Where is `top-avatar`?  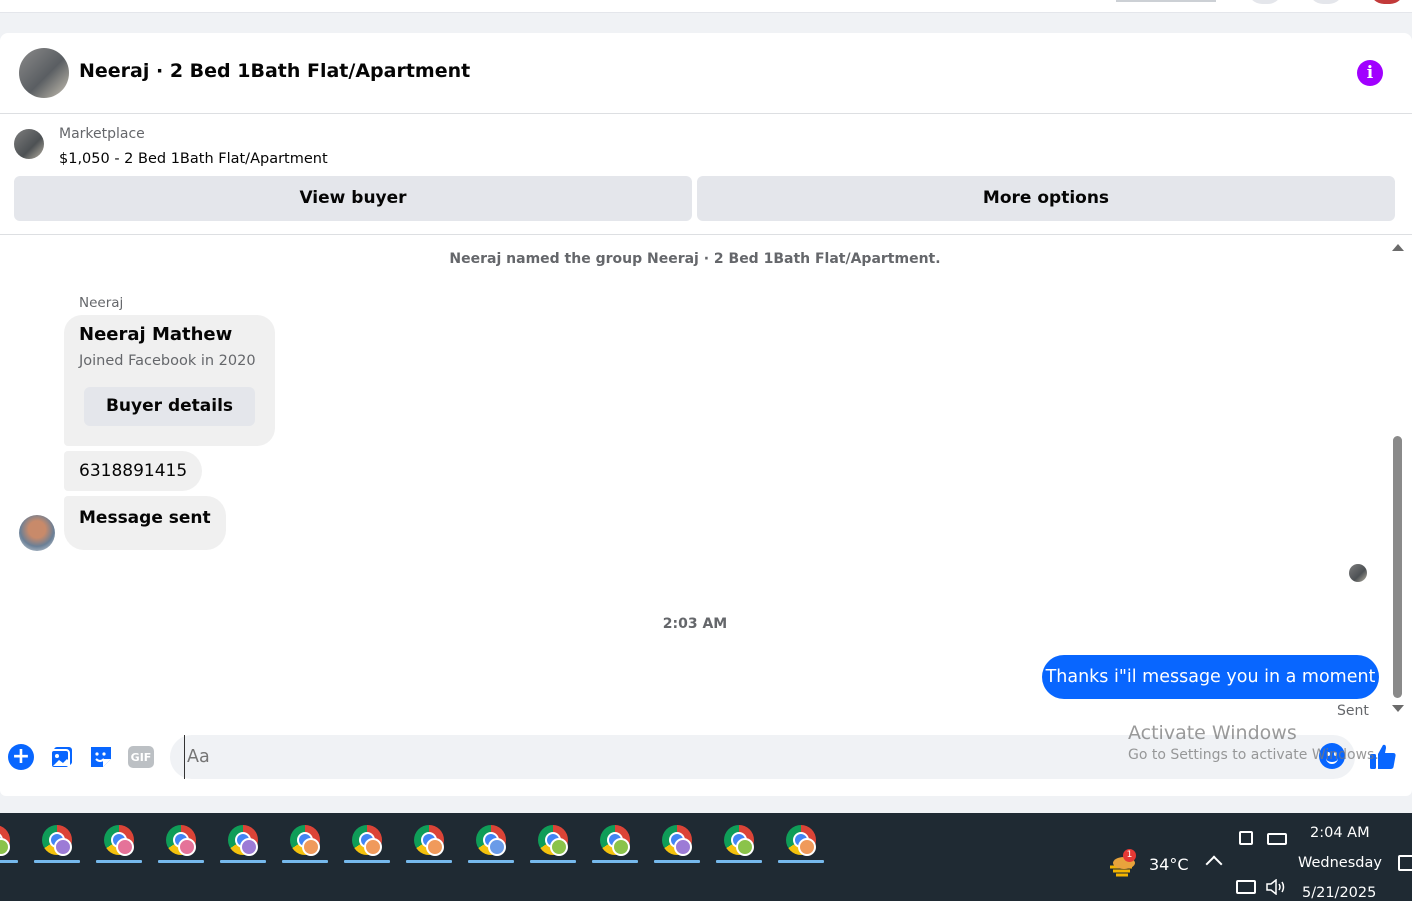
top-avatar is located at coordinates (1387, 2).